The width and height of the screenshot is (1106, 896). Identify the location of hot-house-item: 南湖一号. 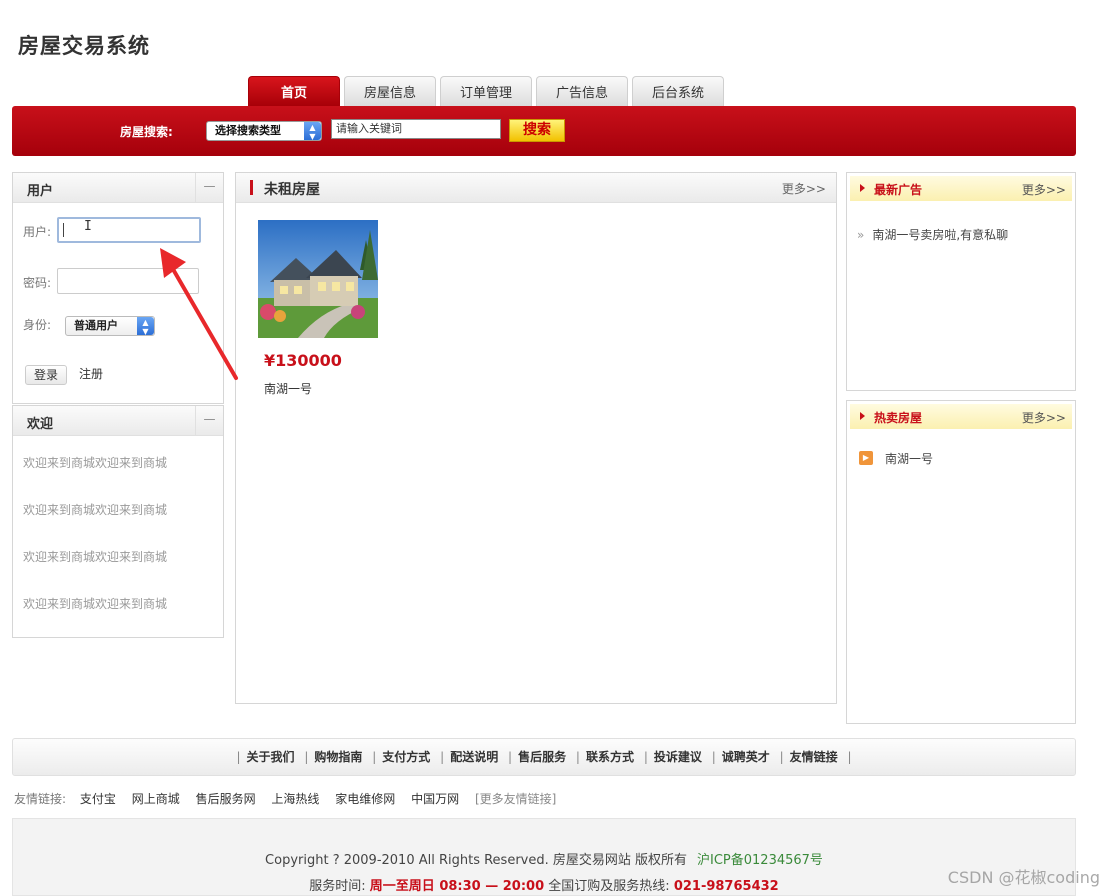
(909, 458).